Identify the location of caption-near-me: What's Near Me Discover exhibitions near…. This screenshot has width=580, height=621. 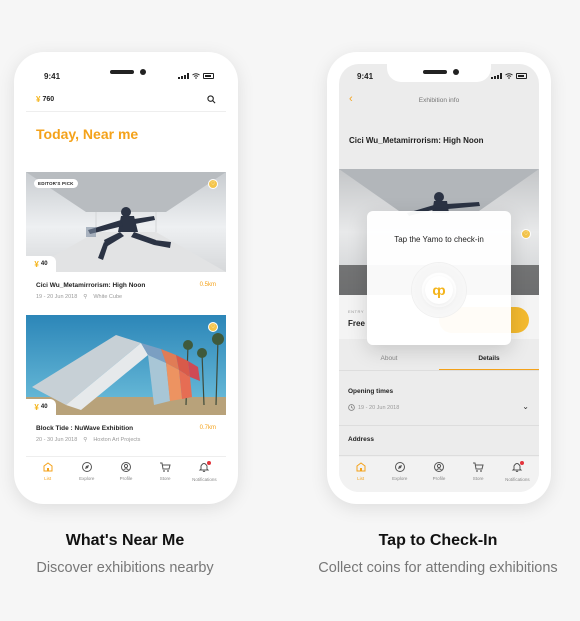
(135, 554).